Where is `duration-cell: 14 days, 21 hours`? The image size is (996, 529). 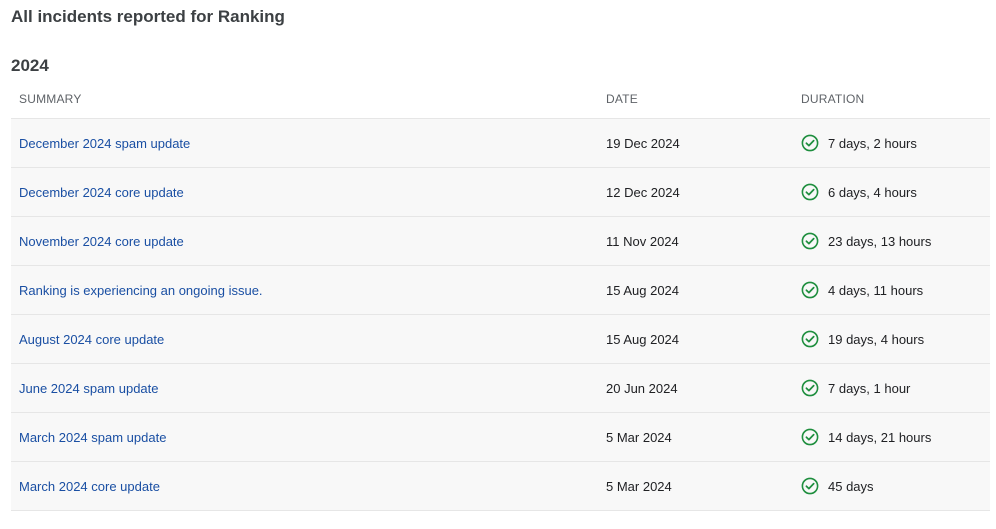 duration-cell: 14 days, 21 hours is located at coordinates (866, 437).